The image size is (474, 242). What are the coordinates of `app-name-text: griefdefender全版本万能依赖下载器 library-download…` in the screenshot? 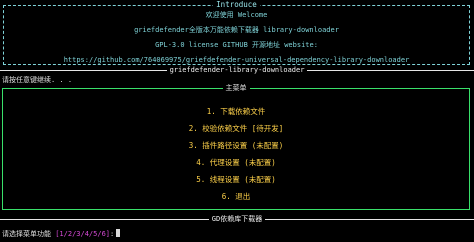 It's located at (236, 30).